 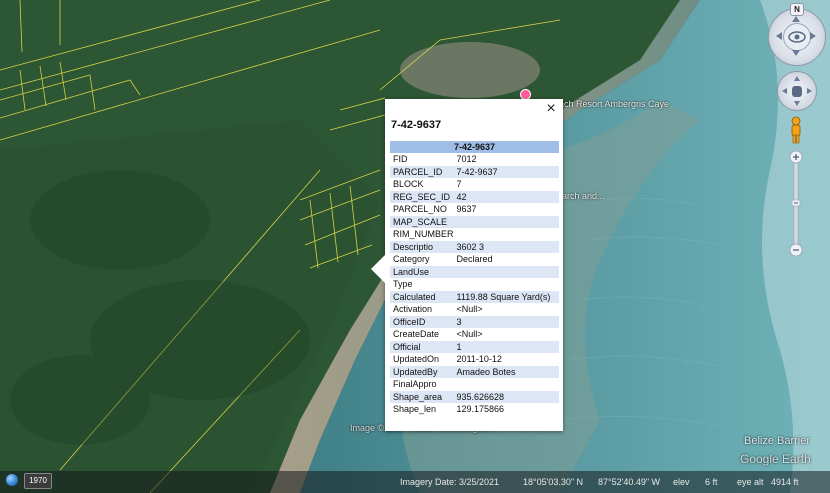 I want to click on table-row: MAP_SCALE, so click(x=474, y=221).